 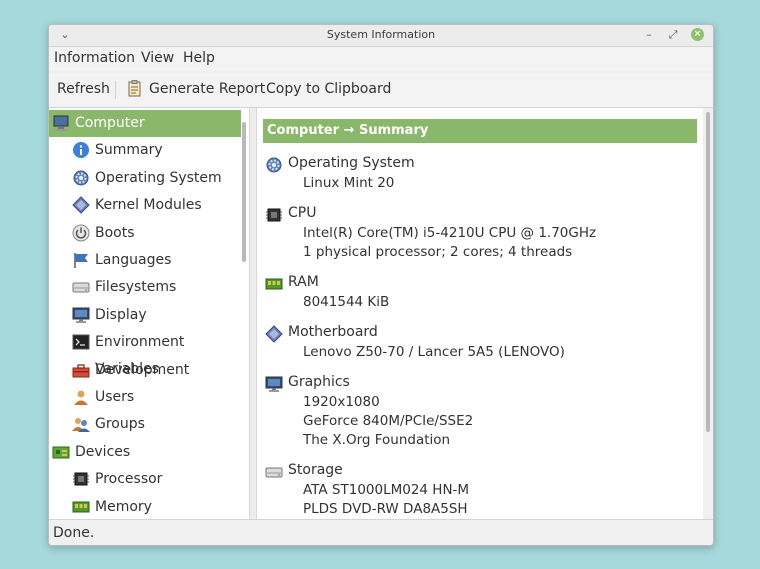 What do you see at coordinates (450, 233) in the screenshot?
I see `section-value: Intel(R) Core(TM) i5-4210U CPU @ 1.70GHz` at bounding box center [450, 233].